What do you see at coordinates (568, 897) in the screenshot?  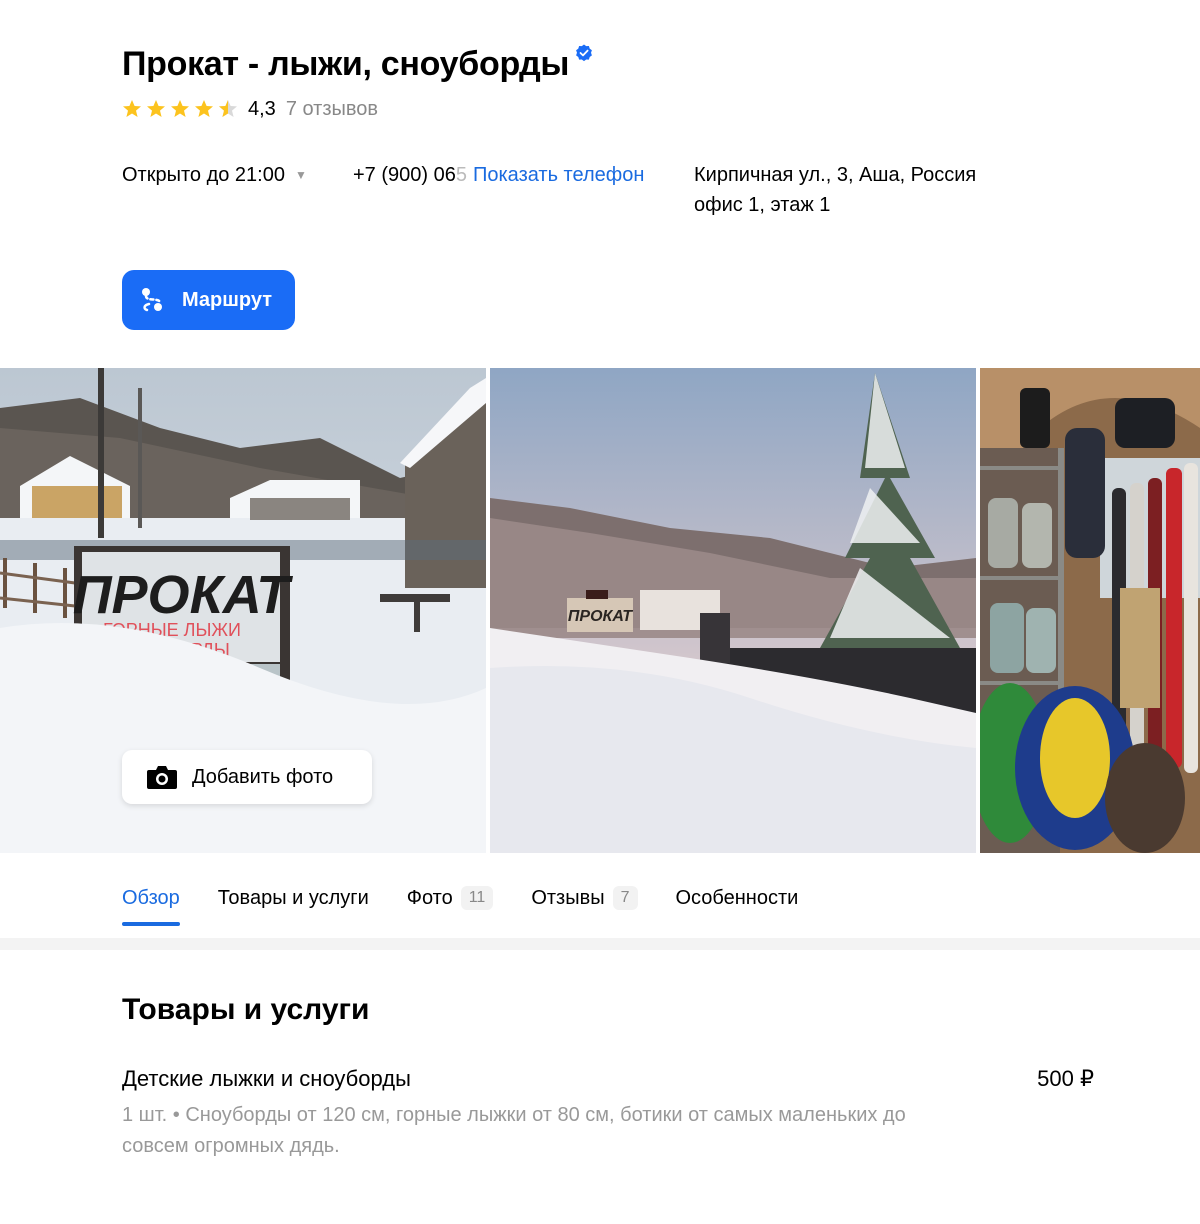 I see `tab-label: Отзывы` at bounding box center [568, 897].